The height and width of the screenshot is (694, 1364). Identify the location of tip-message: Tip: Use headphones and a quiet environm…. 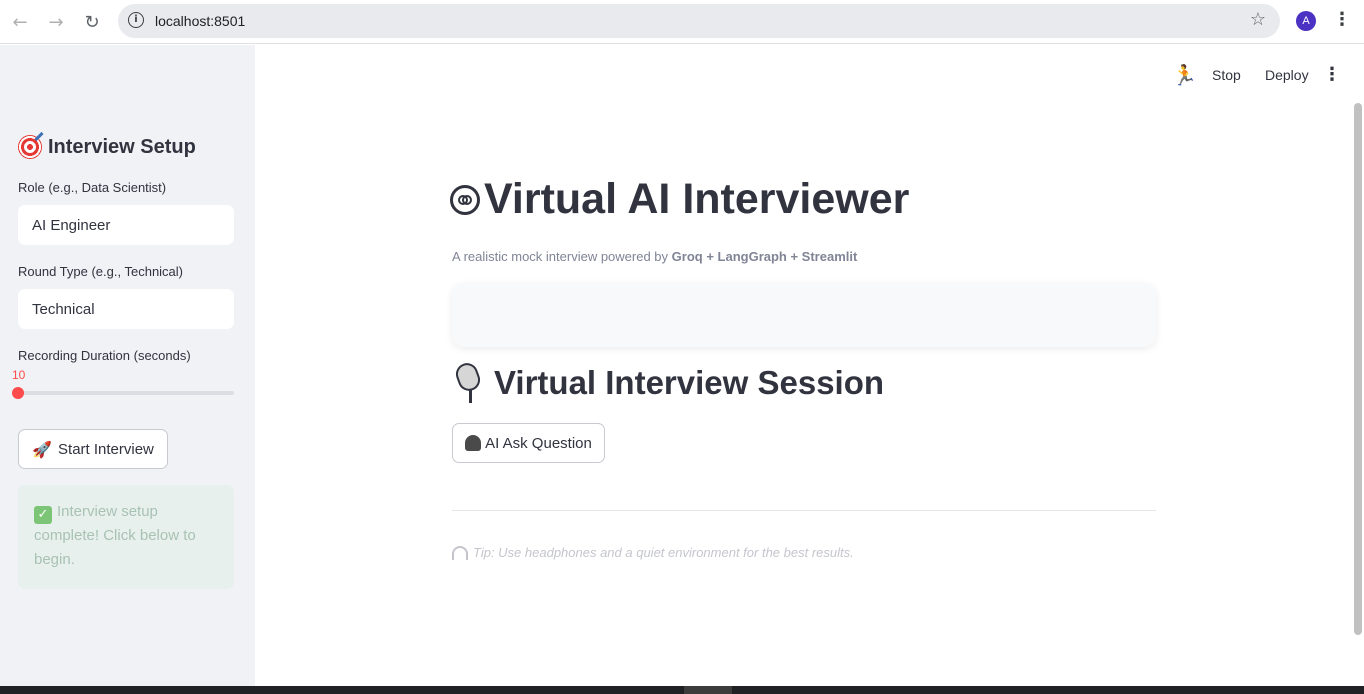
(663, 552).